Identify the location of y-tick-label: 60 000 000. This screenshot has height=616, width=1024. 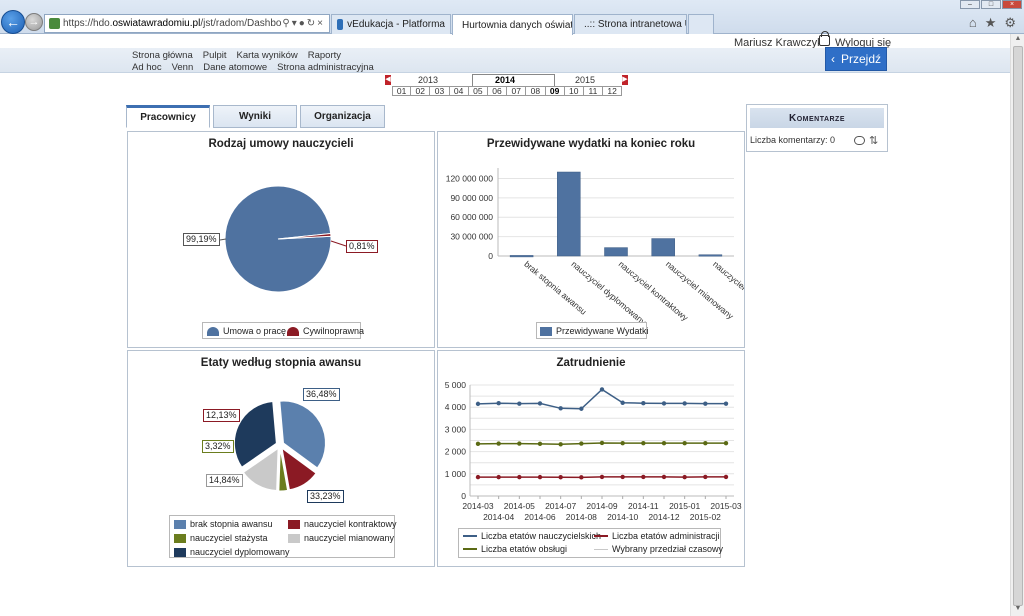
(471, 217).